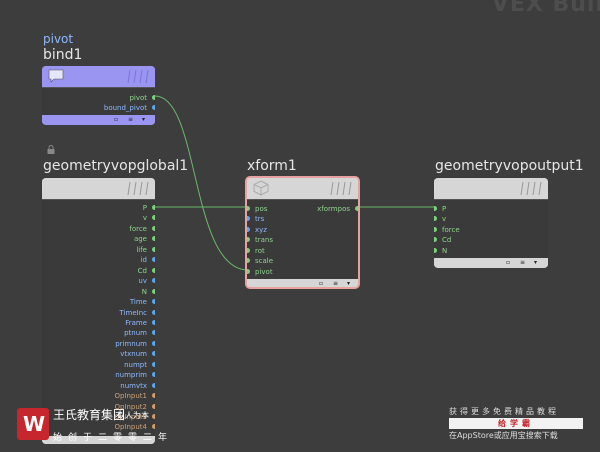 Image resolution: width=600 pixels, height=452 pixels. I want to click on input-port: scale, so click(260, 261).